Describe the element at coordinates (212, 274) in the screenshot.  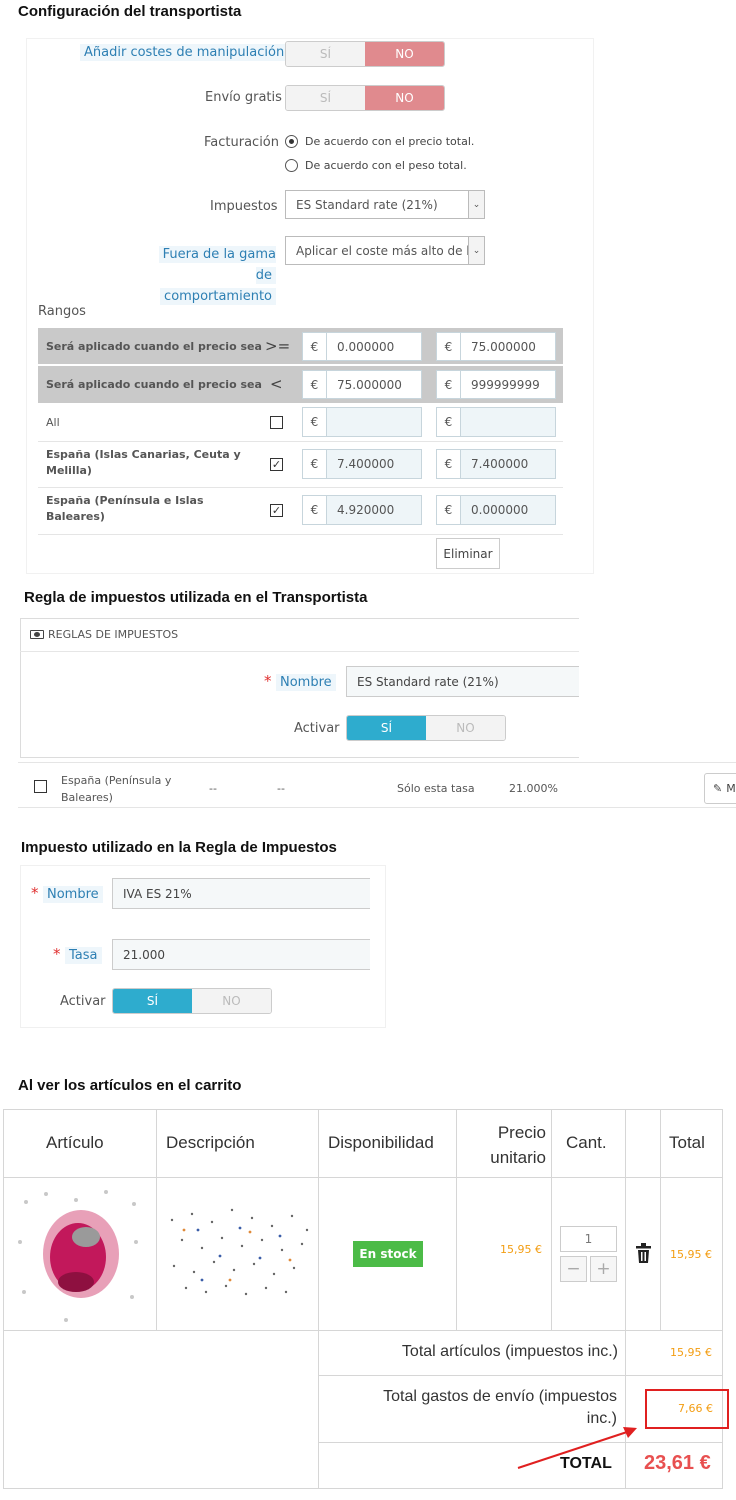
I see `out-of-range-label: Fuera de la gama de comportamiento` at that location.